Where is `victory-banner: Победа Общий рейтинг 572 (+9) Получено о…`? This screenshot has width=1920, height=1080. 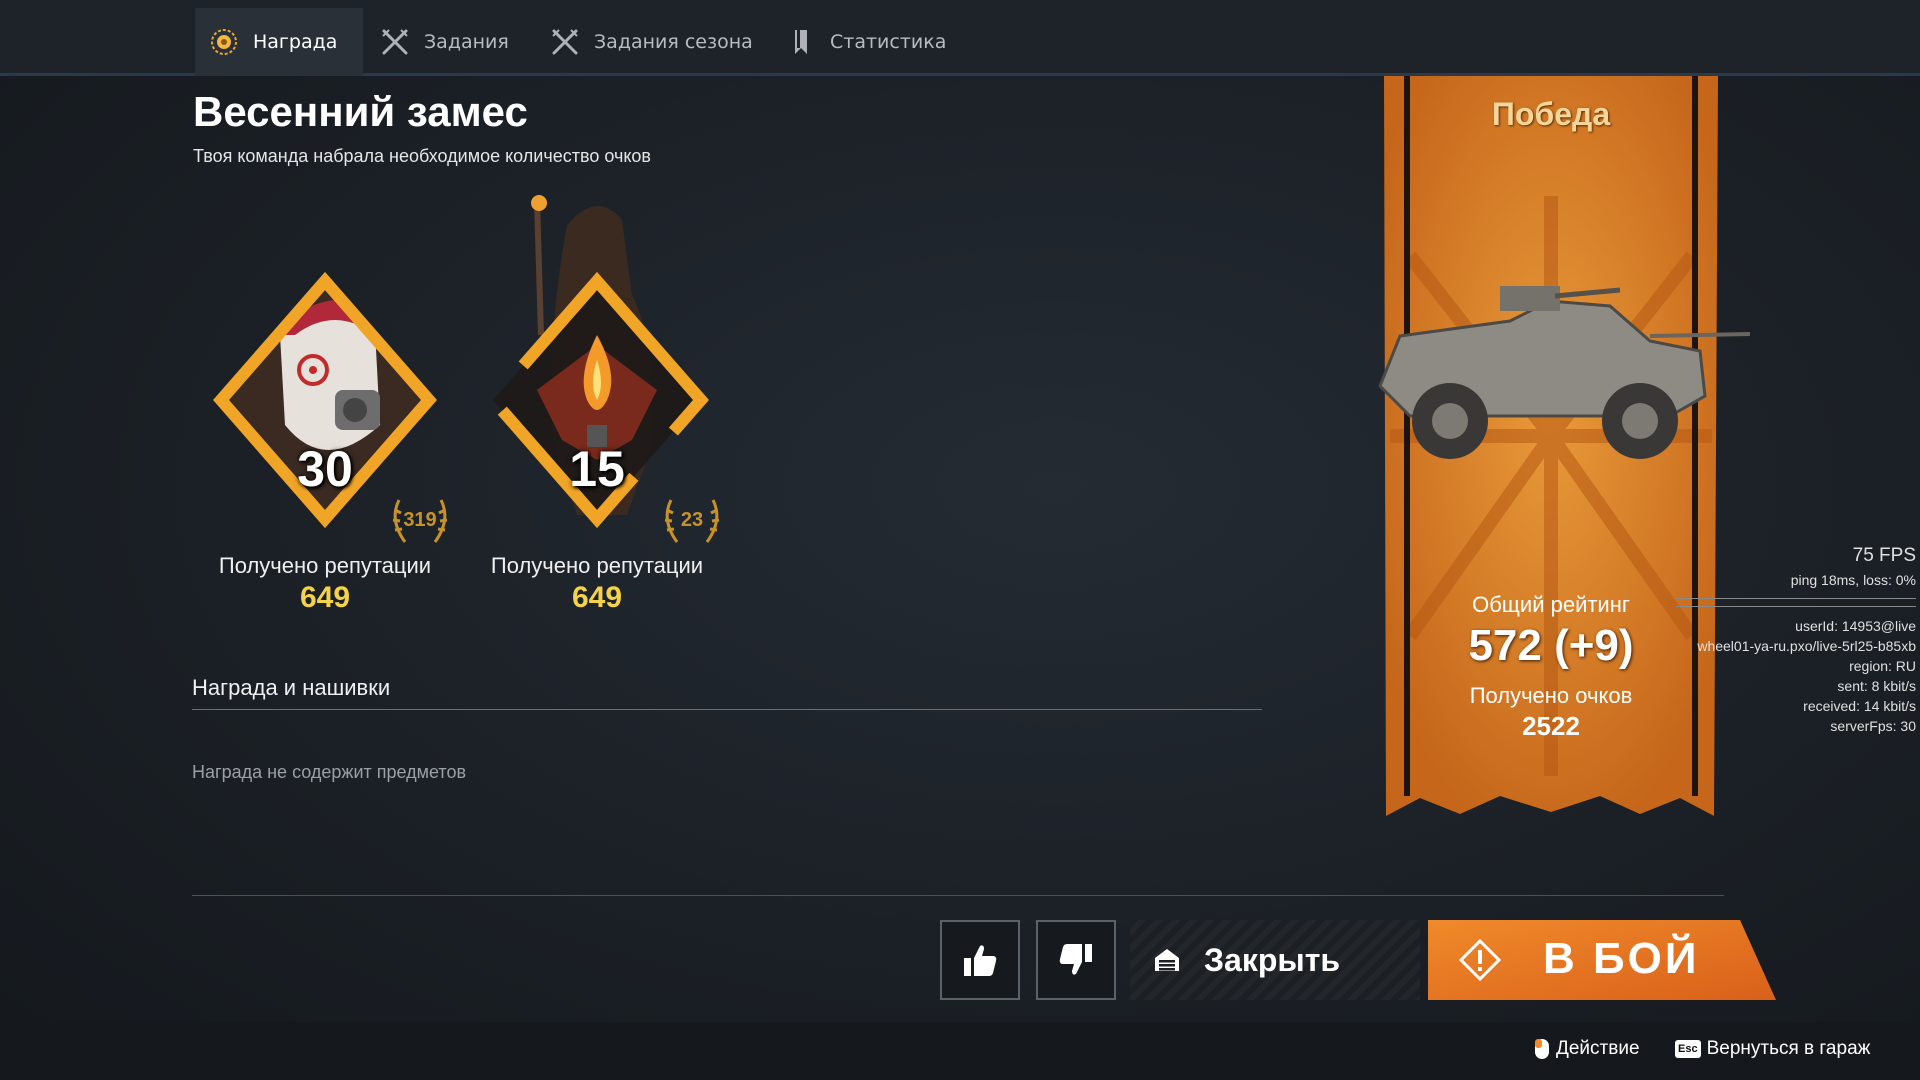
victory-banner: Победа Общий рейтинг 572 (+9) Получено о… is located at coordinates (1564, 447).